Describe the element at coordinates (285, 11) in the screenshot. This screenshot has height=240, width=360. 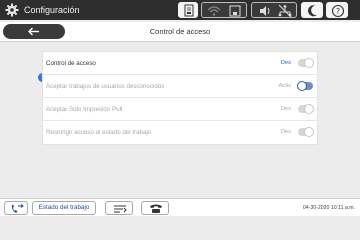
I see `network-off-icon` at that location.